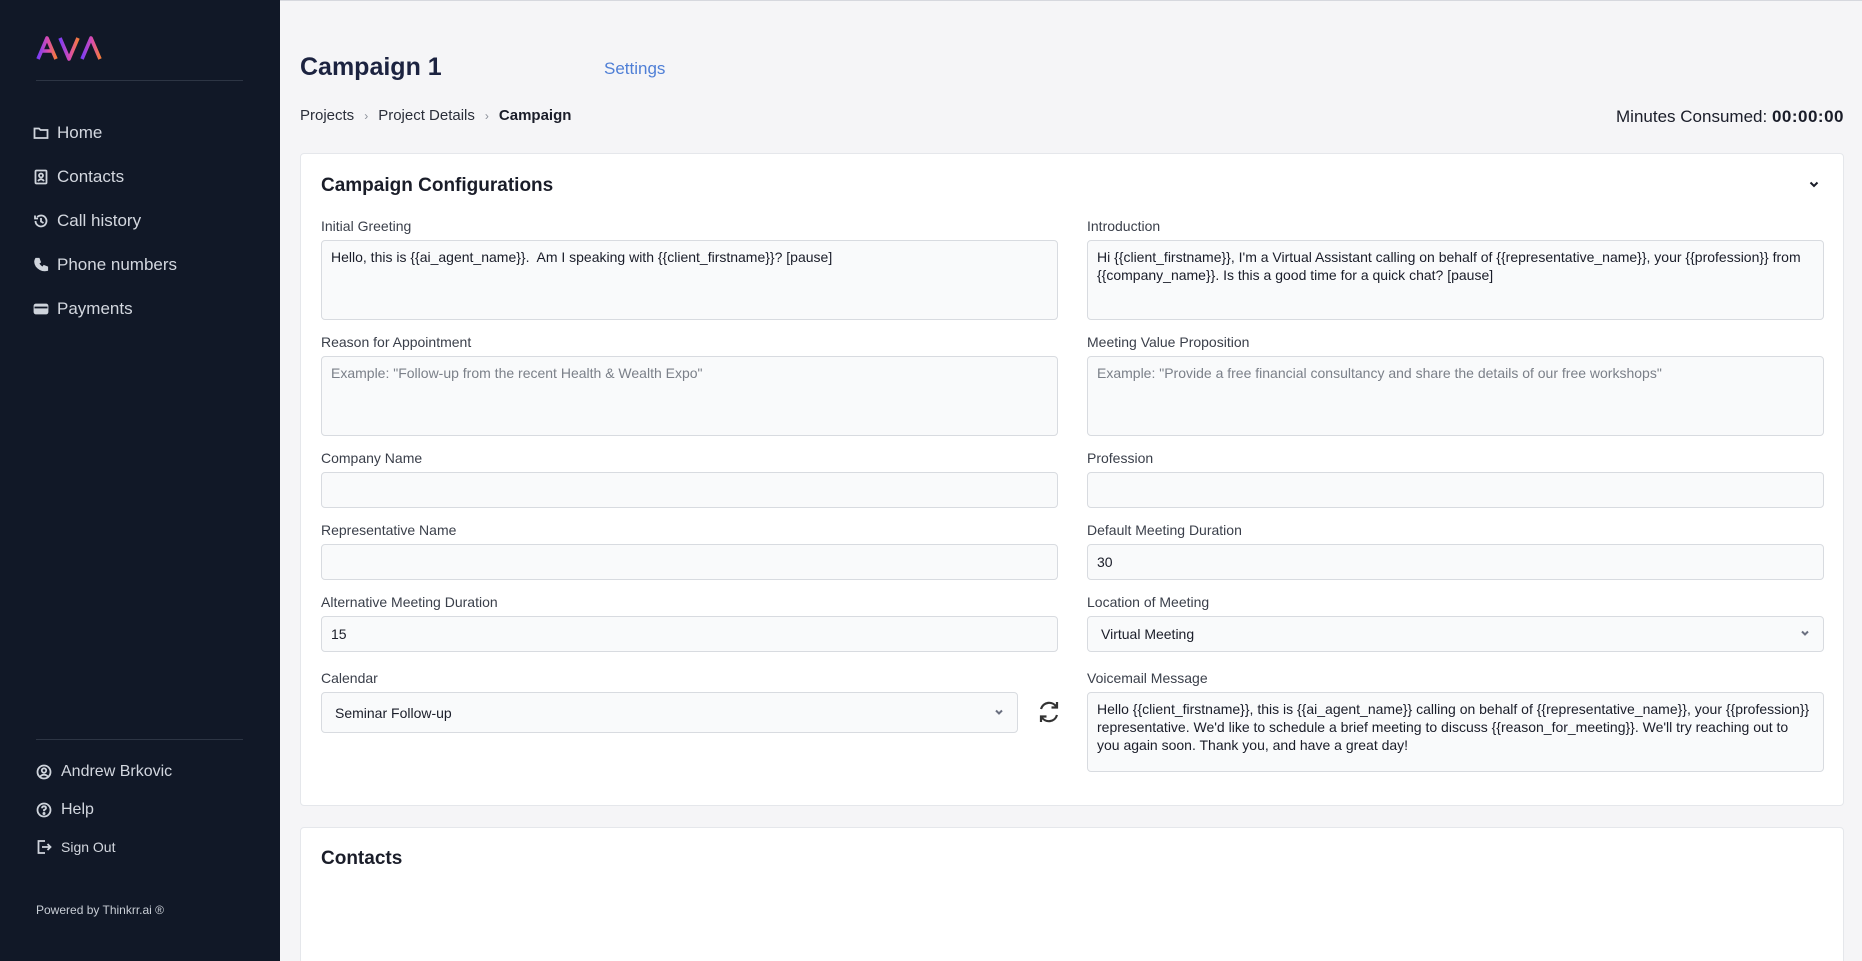  I want to click on help-icon, so click(44, 810).